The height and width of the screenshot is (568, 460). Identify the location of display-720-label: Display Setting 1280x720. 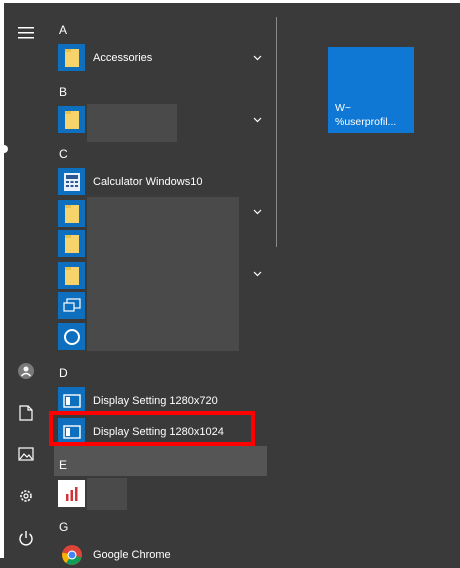
(155, 401).